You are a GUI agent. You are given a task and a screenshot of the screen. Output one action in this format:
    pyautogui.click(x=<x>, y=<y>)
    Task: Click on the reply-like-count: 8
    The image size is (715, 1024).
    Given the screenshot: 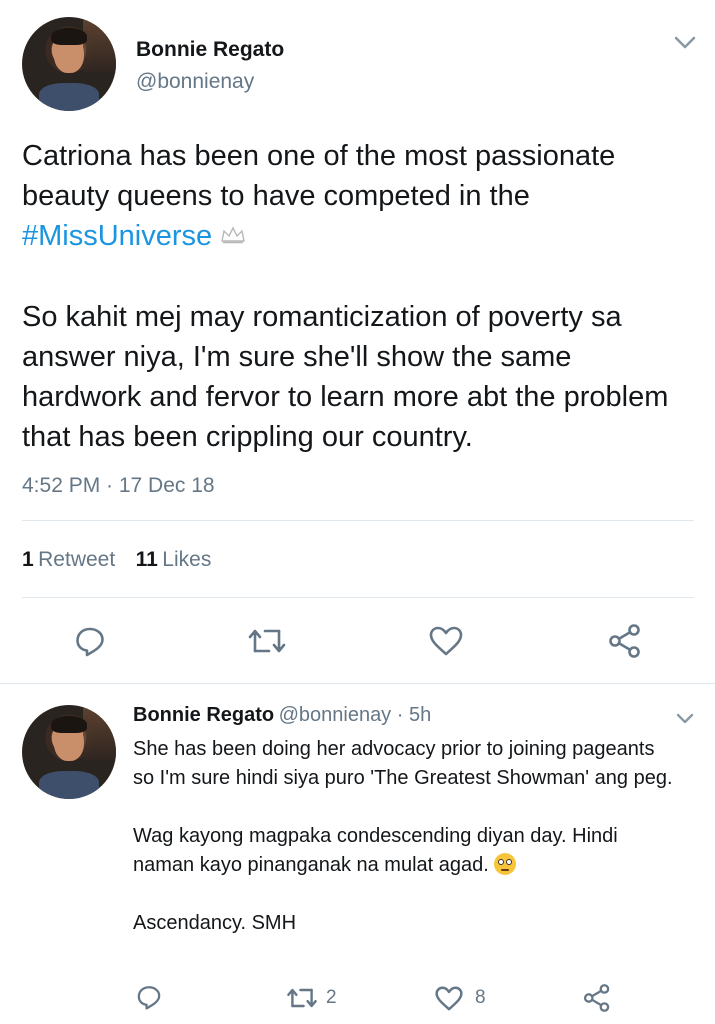 What is the action you would take?
    pyautogui.click(x=480, y=997)
    